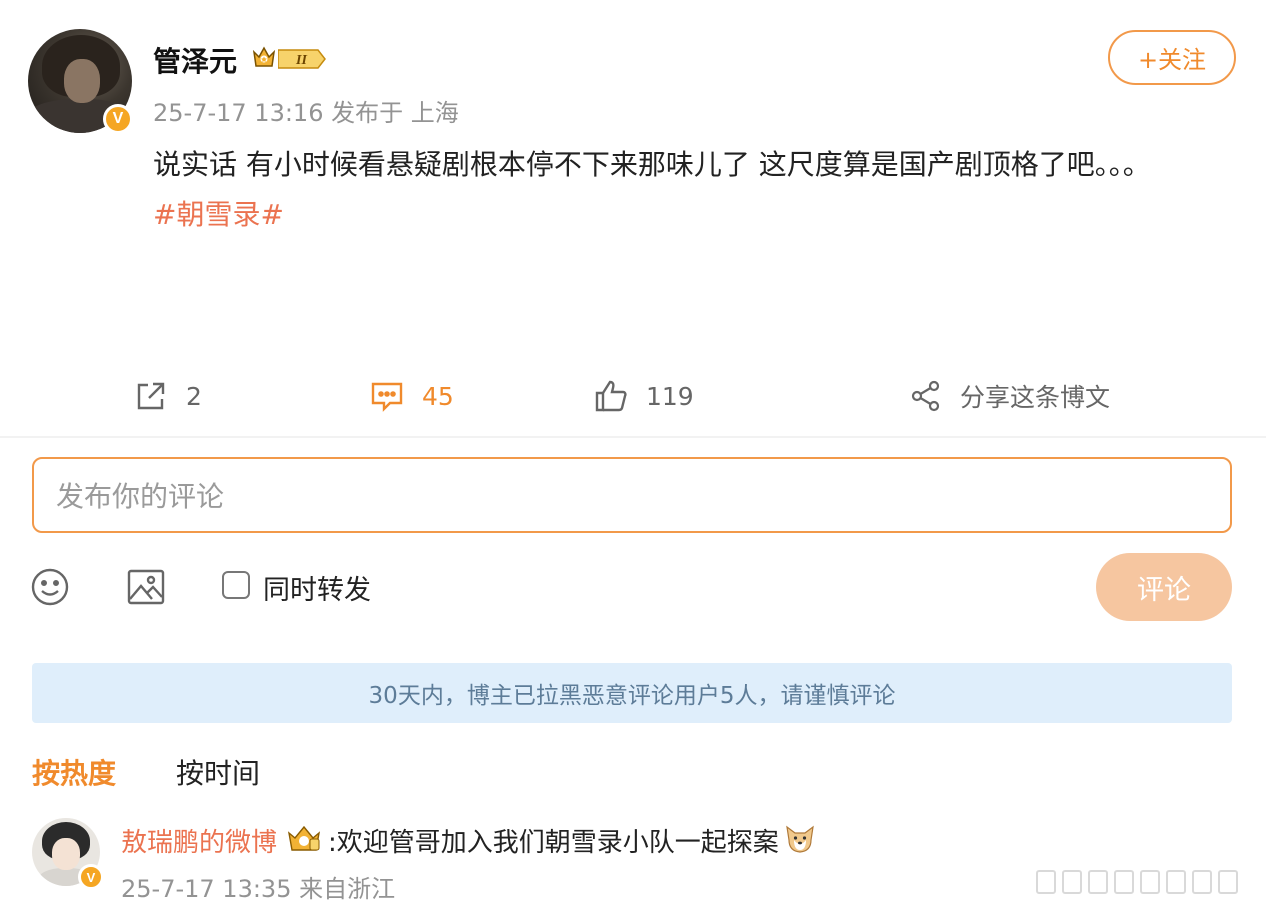  I want to click on repost-button: 2, so click(168, 396).